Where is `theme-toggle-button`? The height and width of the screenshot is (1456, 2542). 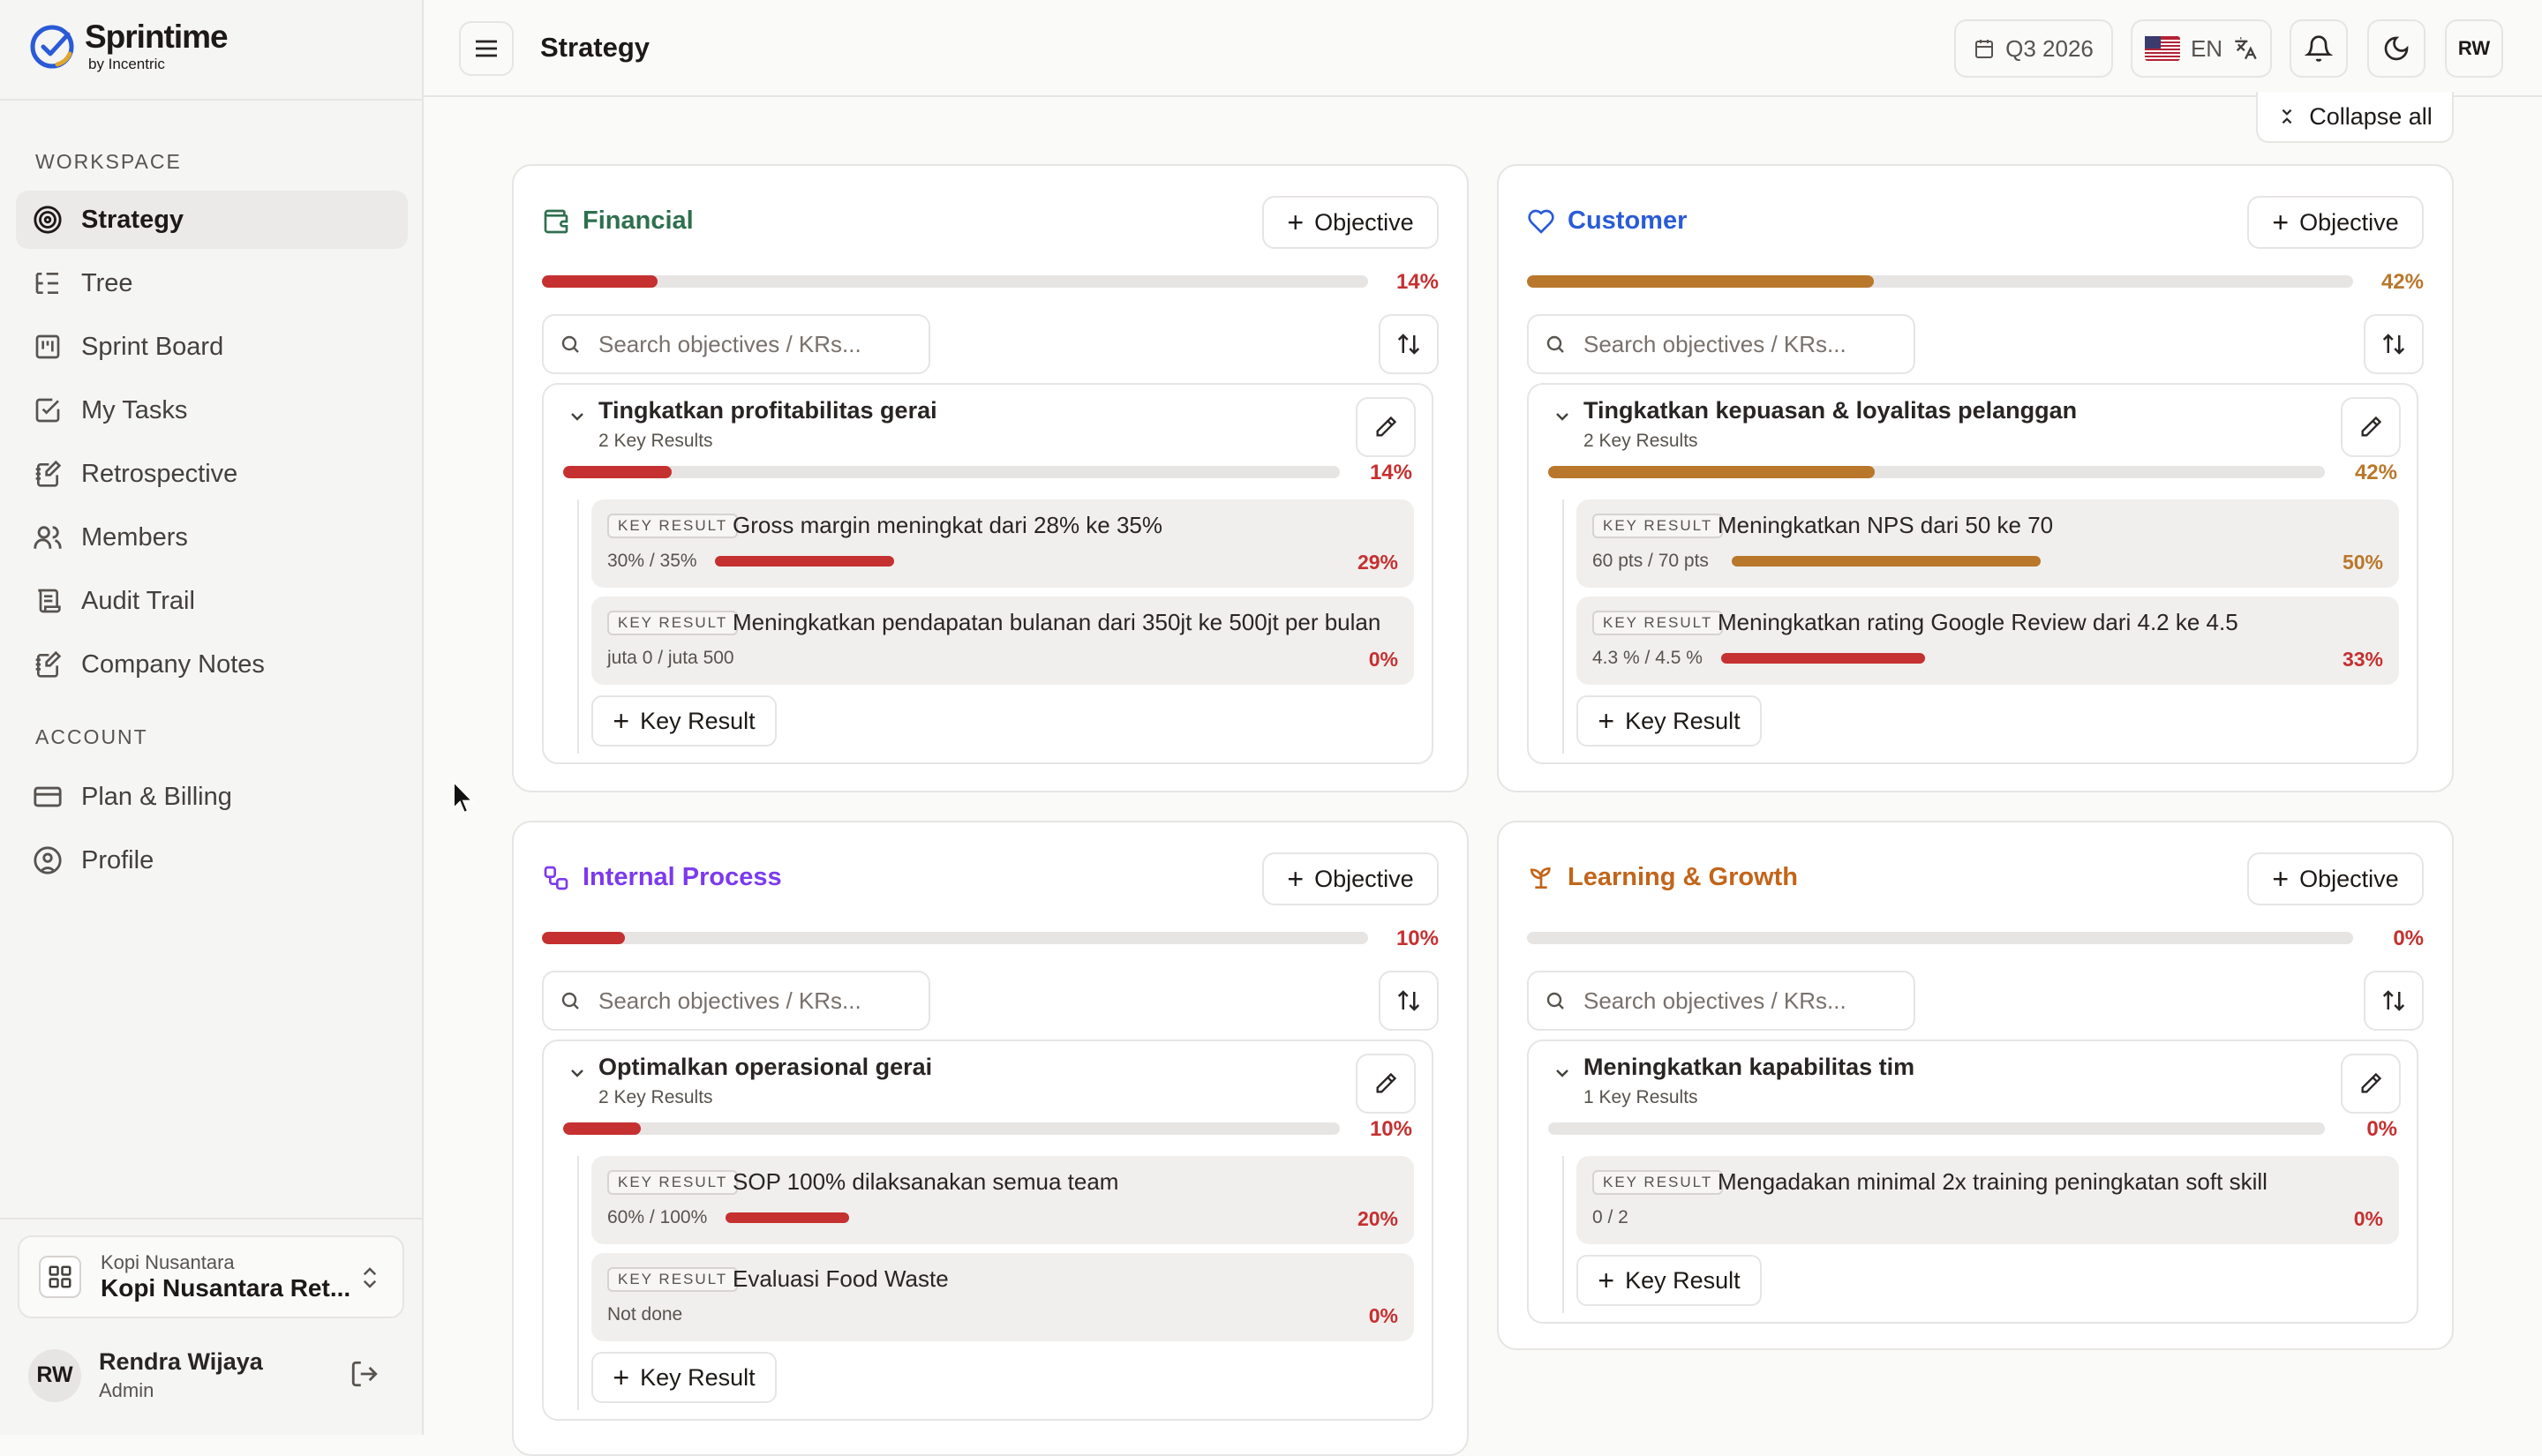 theme-toggle-button is located at coordinates (2396, 48).